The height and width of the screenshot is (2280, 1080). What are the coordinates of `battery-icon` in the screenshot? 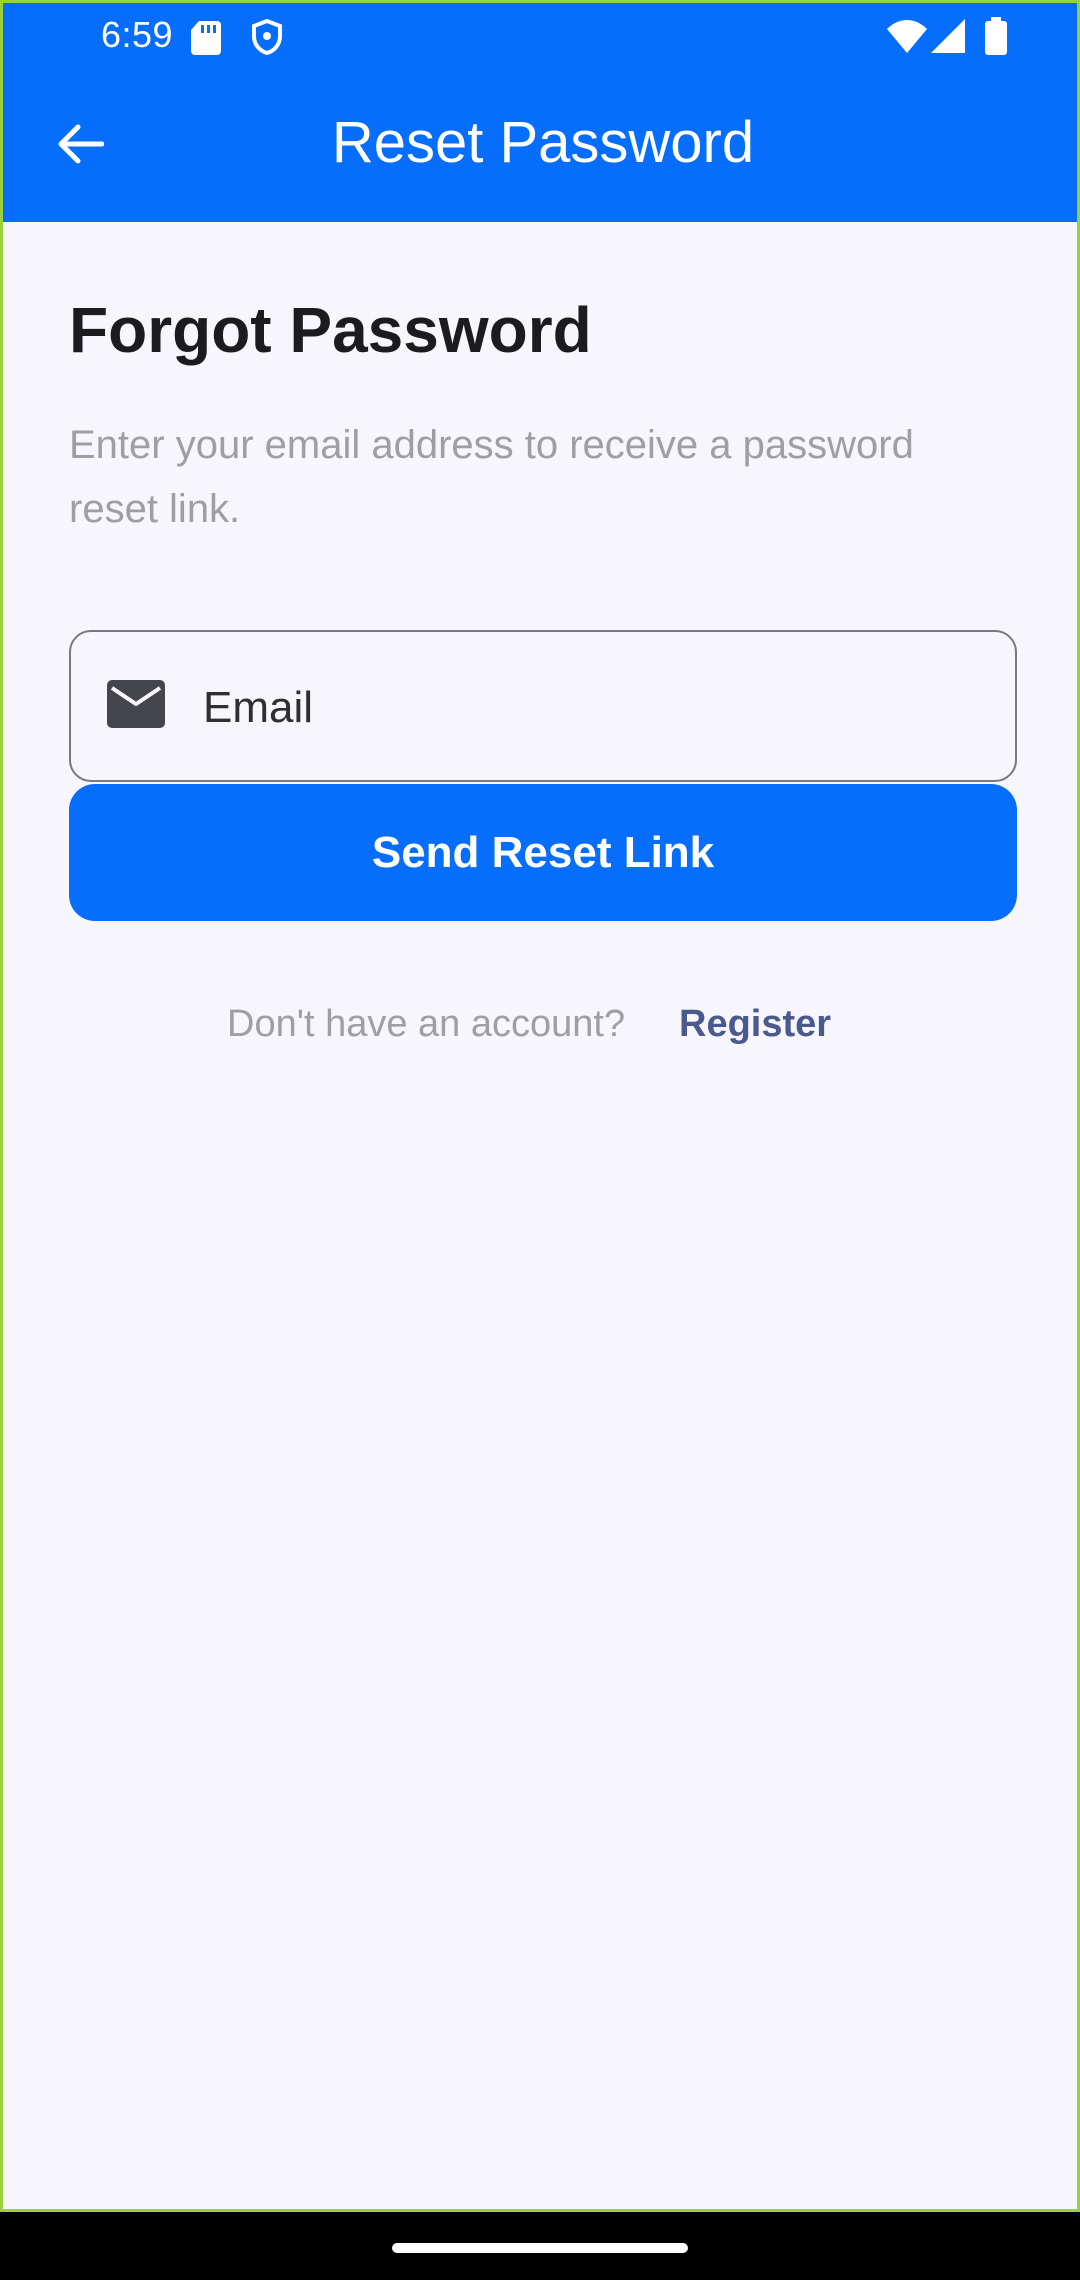 It's located at (996, 36).